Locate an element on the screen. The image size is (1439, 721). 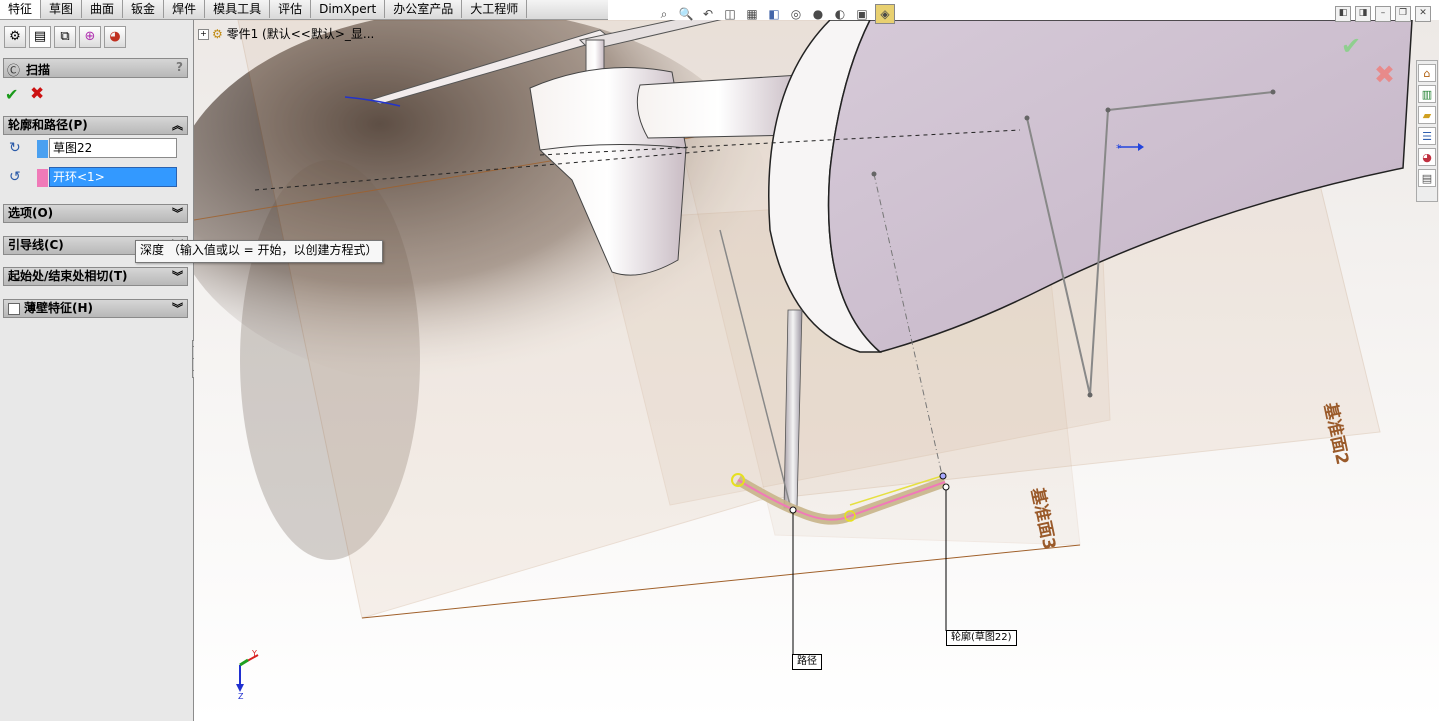
edit-appearance-icon: ● is located at coordinates (818, 14).